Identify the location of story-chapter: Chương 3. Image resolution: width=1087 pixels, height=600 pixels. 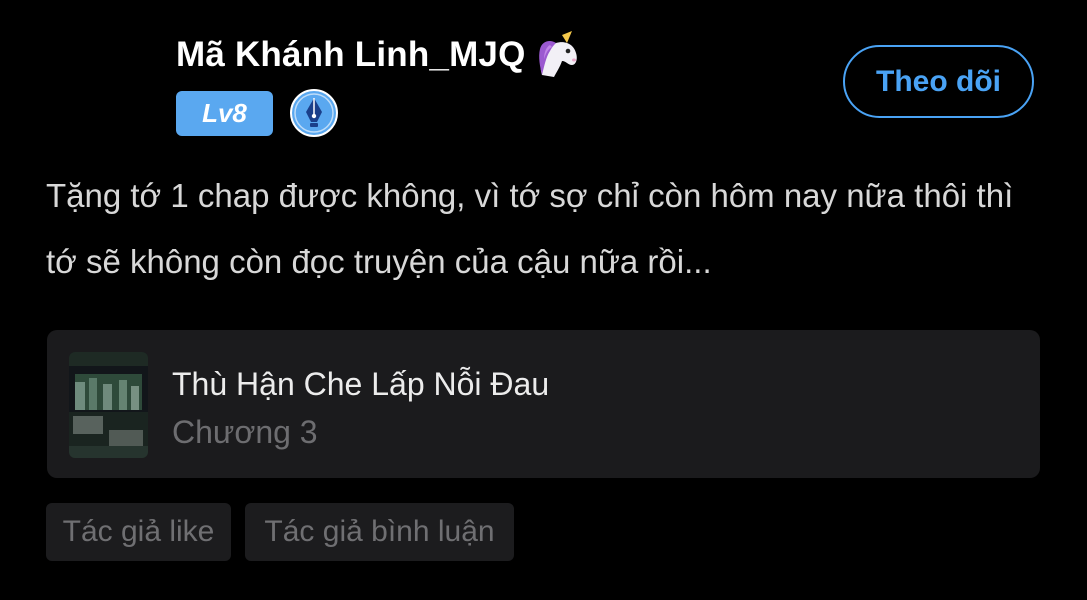
(245, 432).